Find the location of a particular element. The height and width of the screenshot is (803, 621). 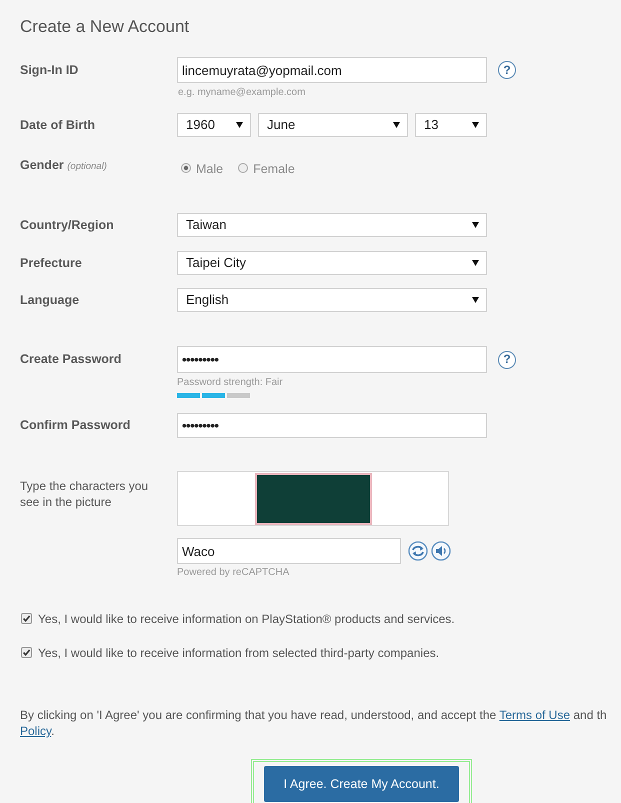

captcha-input-field: Waco is located at coordinates (289, 551).